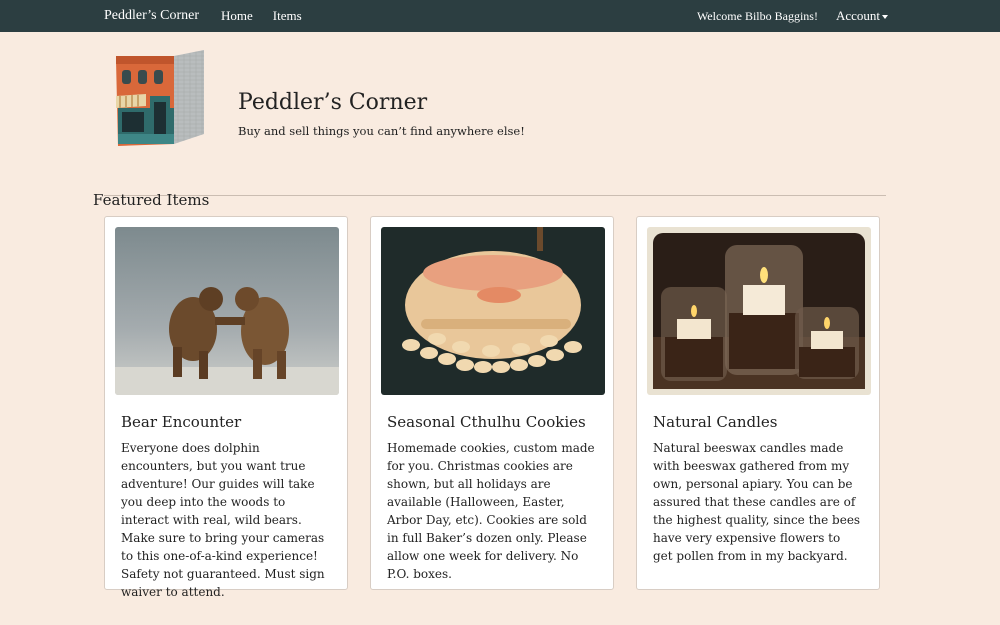  Describe the element at coordinates (495, 195) in the screenshot. I see `hero-divider` at that location.